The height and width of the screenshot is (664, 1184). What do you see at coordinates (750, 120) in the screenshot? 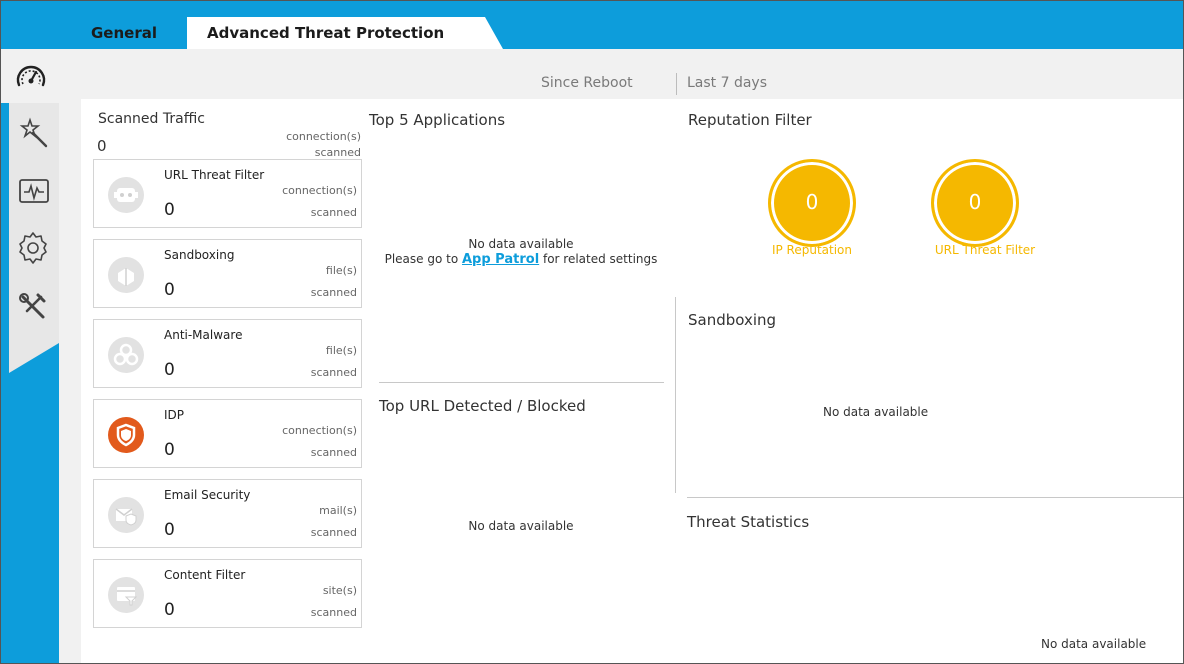
I see `reputation-filter-title: Reputation Filter` at bounding box center [750, 120].